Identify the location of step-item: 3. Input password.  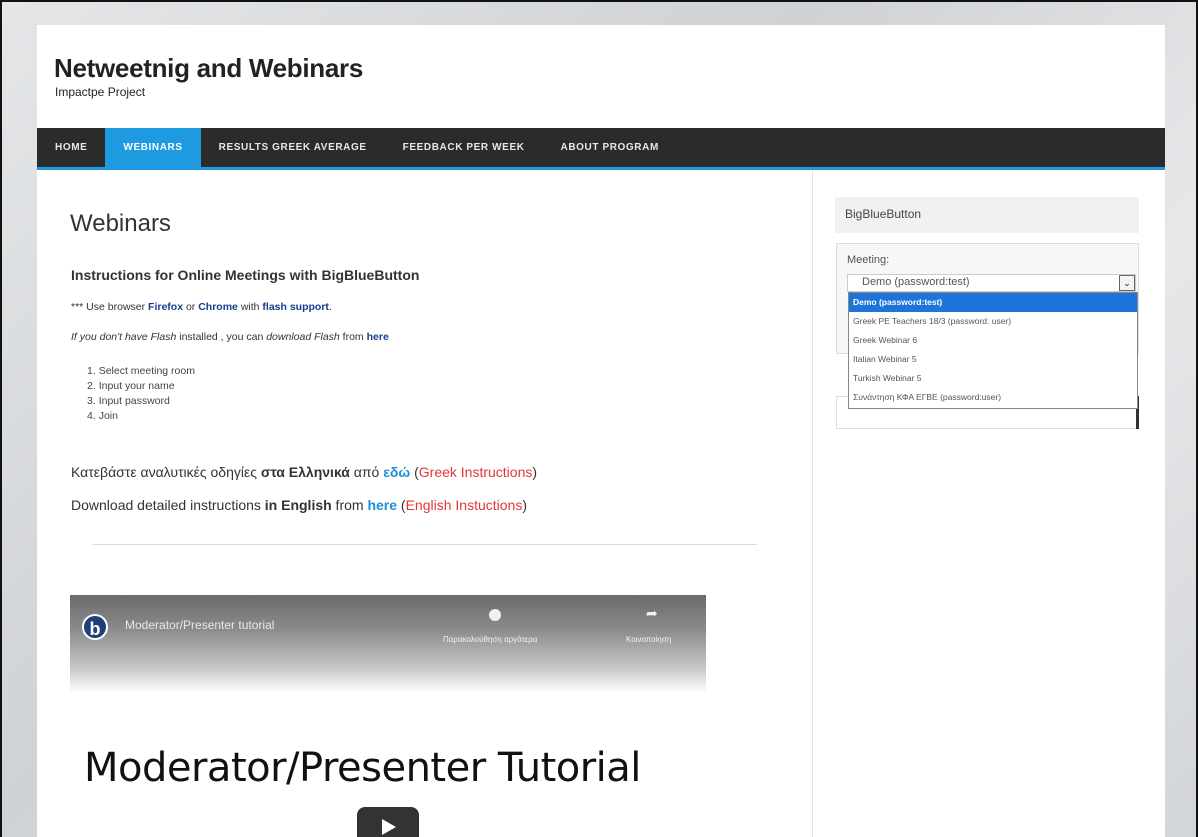
(128, 401).